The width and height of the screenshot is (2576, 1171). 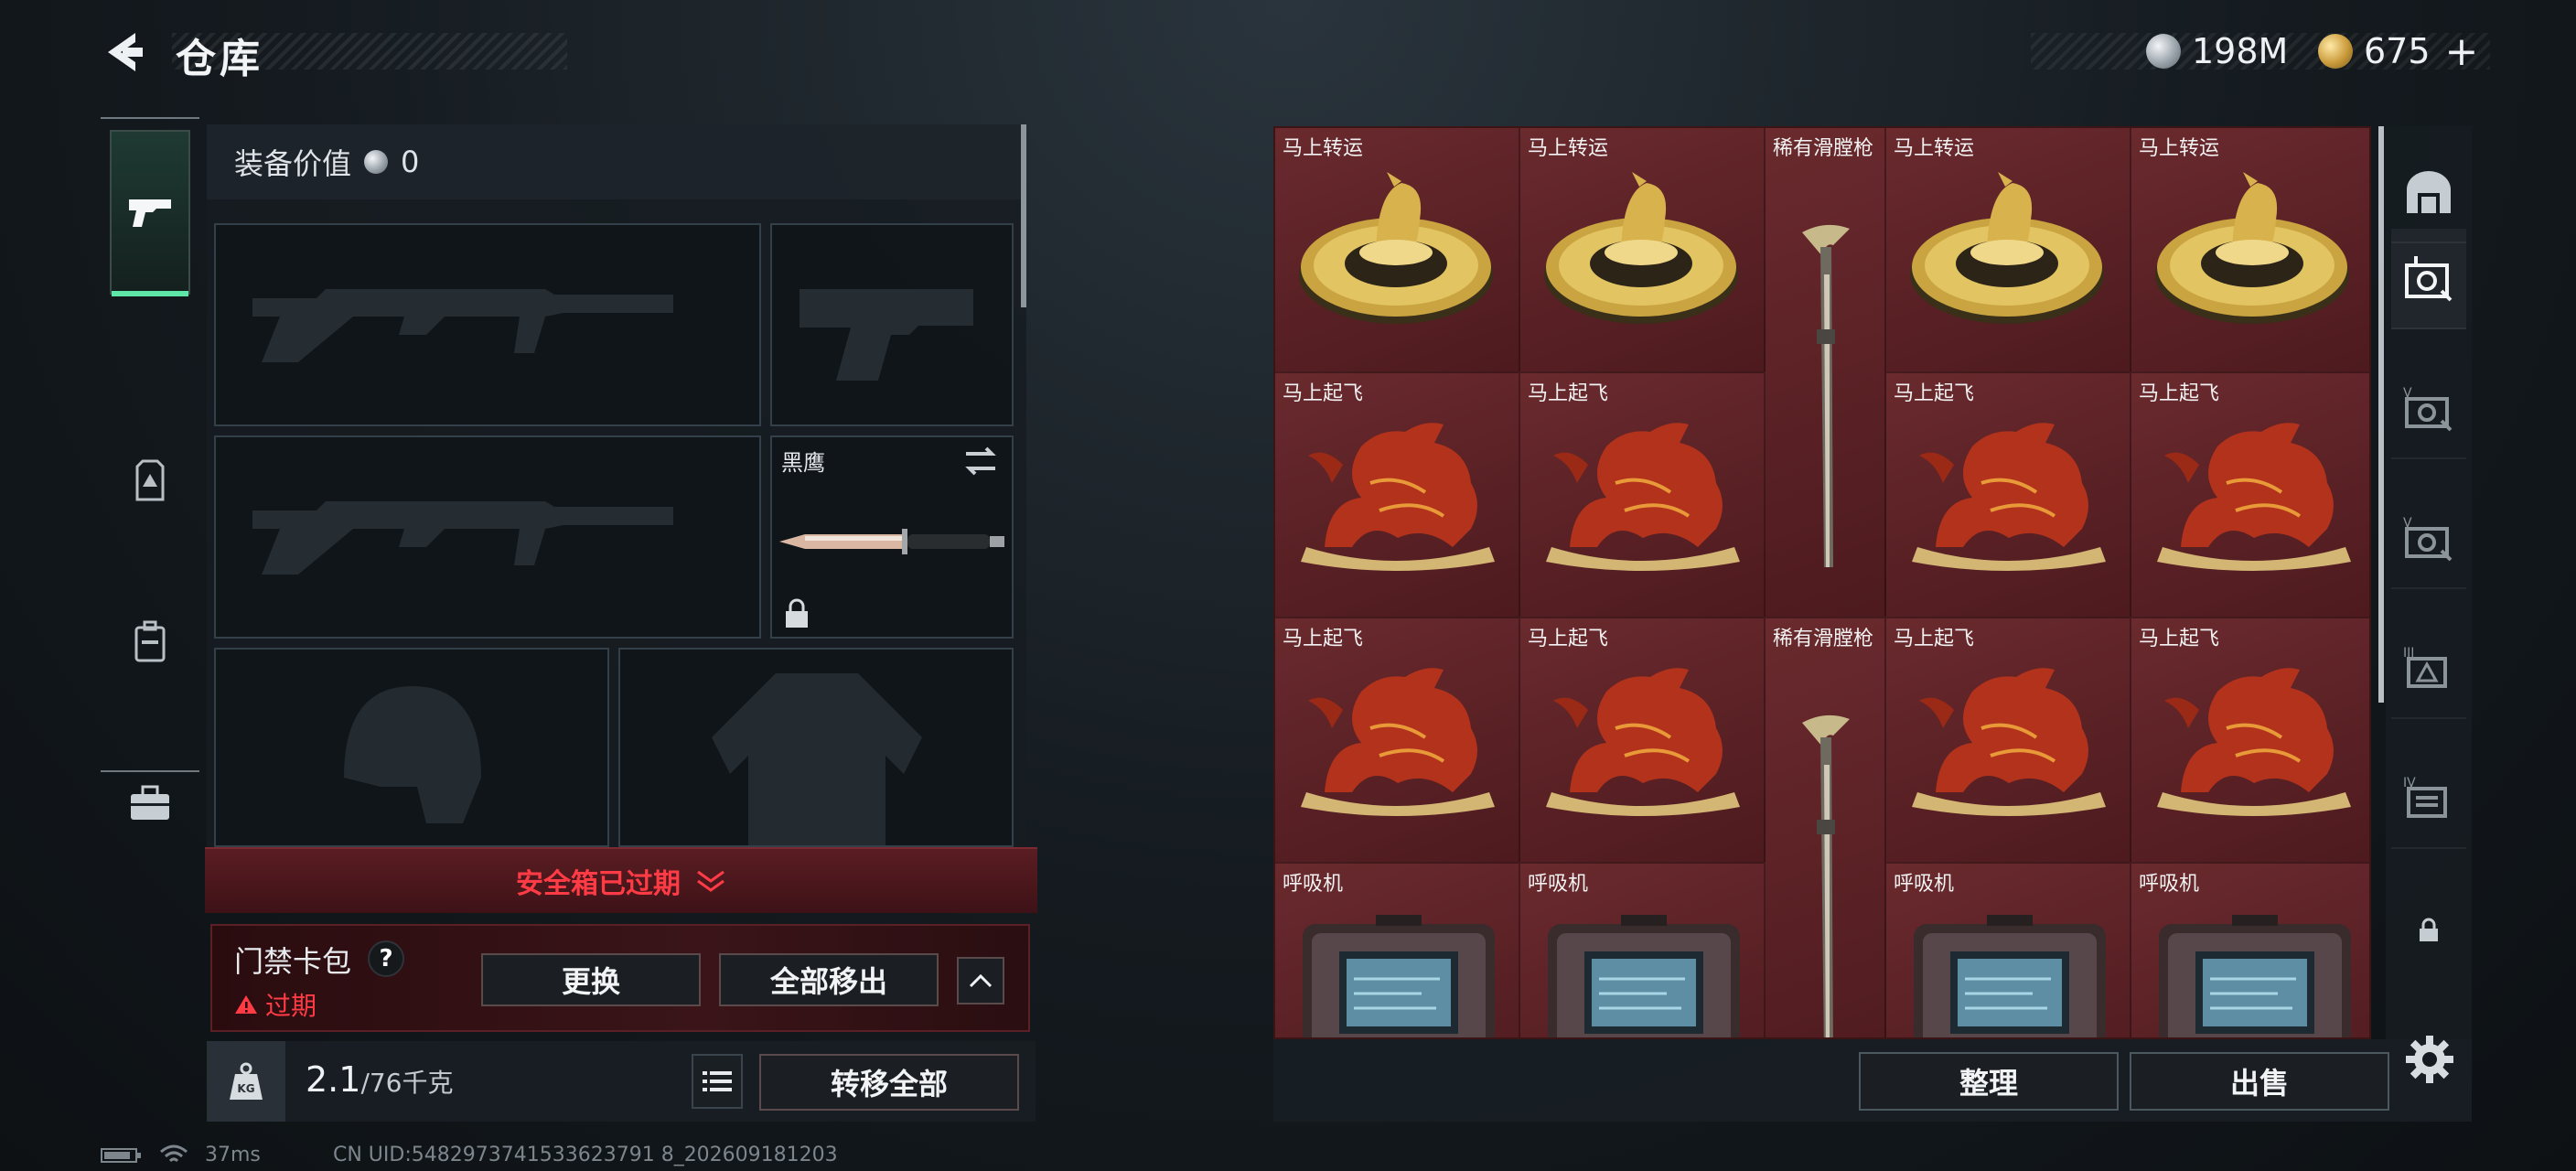 I want to click on card-pack-help-button: ?, so click(x=386, y=958).